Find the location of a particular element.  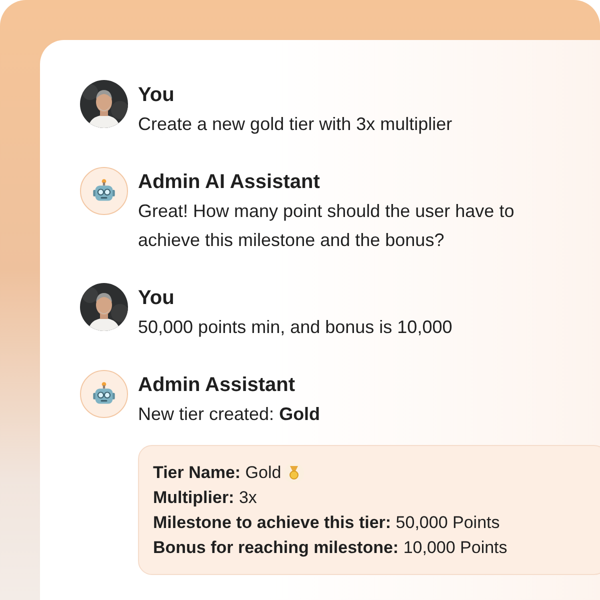

tier-detail: Bonus for reaching milestone: 10,000 Points is located at coordinates (330, 548).